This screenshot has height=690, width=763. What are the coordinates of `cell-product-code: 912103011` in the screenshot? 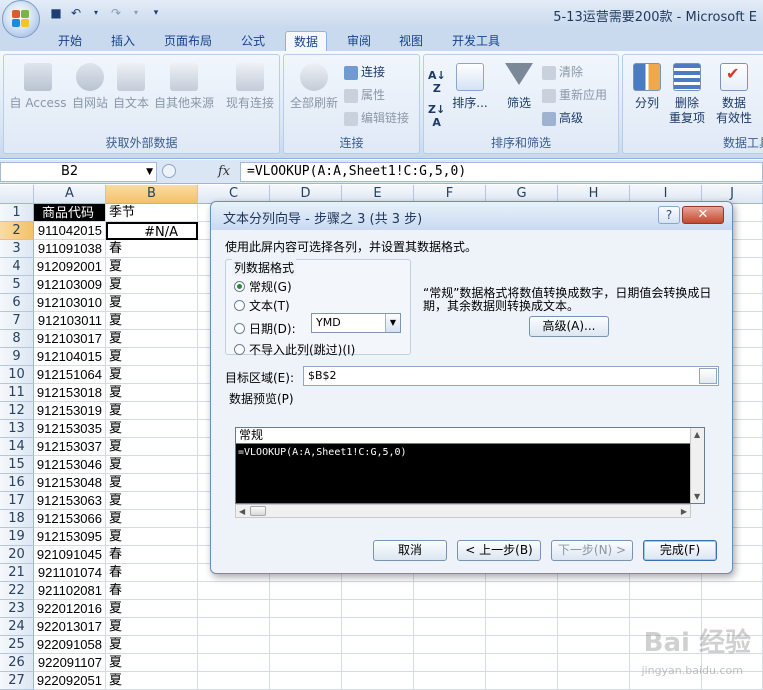 It's located at (70, 321).